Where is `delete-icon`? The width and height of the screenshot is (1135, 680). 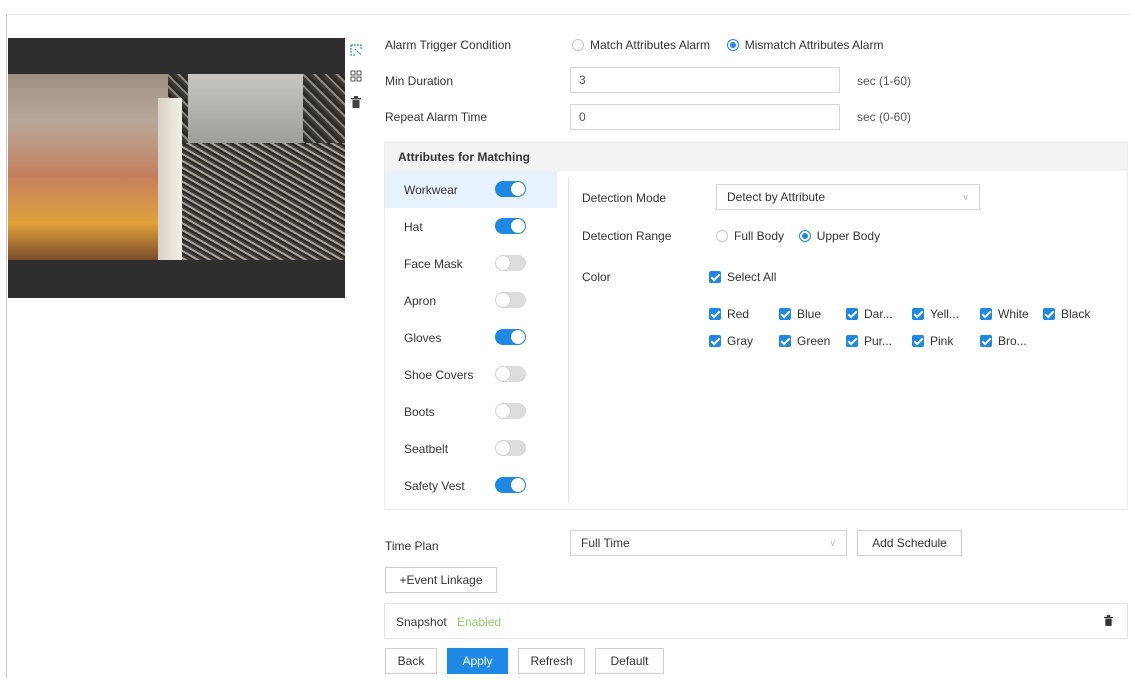 delete-icon is located at coordinates (356, 103).